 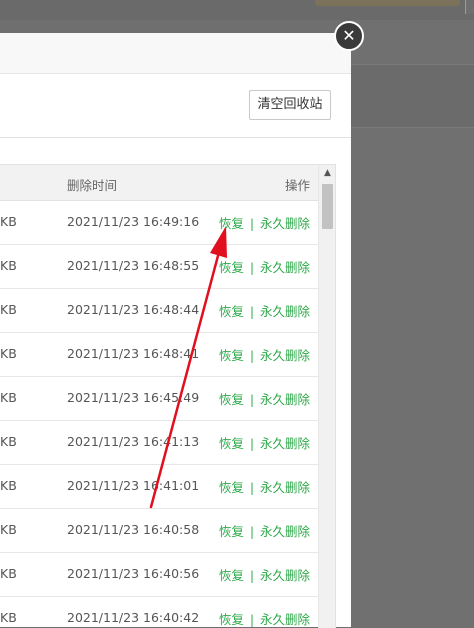 I want to click on backdrop-band, so click(x=412, y=96).